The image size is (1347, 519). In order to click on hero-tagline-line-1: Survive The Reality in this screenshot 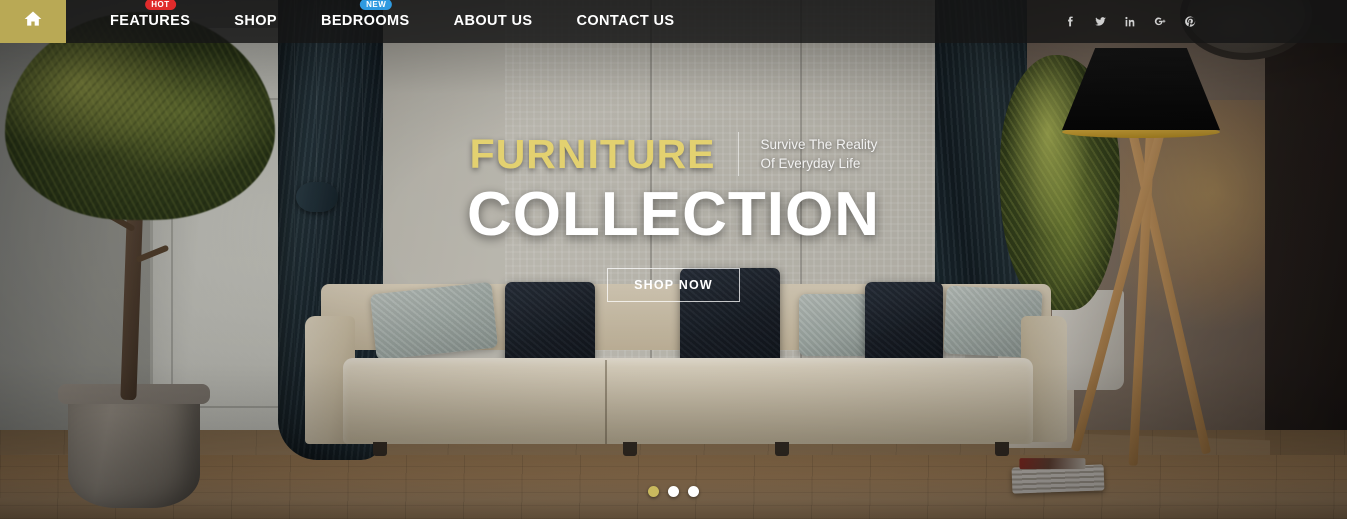, I will do `click(819, 144)`.